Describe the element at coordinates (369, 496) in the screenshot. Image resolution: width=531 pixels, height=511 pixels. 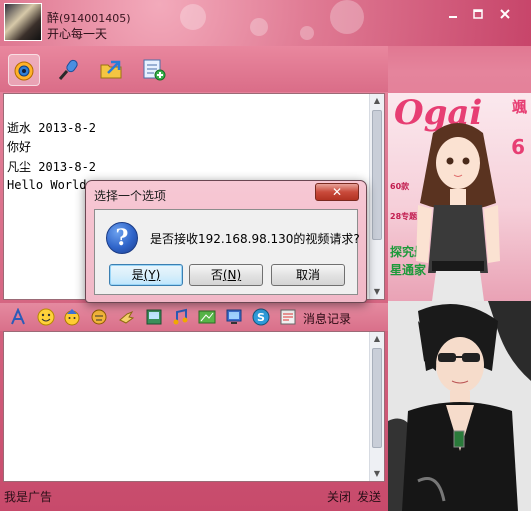
I see `send-button: 发送` at that location.